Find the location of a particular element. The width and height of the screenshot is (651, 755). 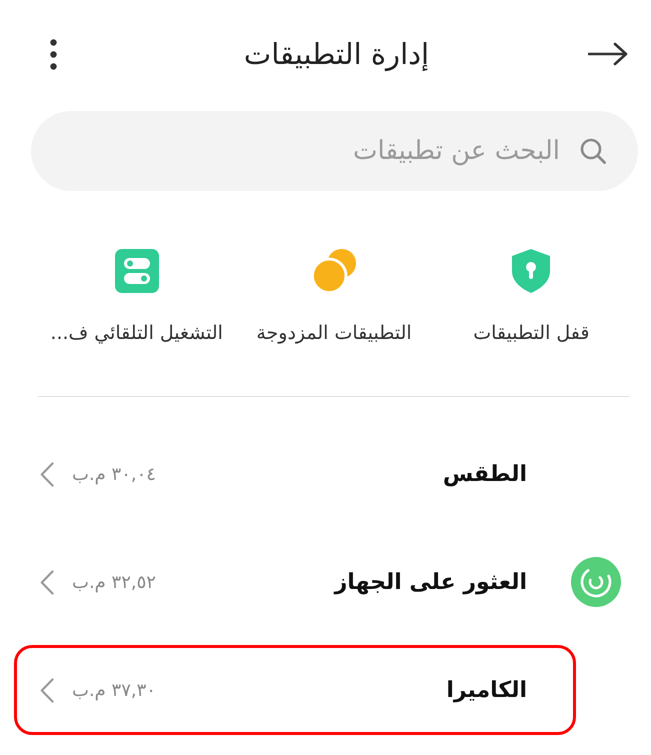

app-size: ٣٠,٠٤ م.ب is located at coordinates (114, 474).